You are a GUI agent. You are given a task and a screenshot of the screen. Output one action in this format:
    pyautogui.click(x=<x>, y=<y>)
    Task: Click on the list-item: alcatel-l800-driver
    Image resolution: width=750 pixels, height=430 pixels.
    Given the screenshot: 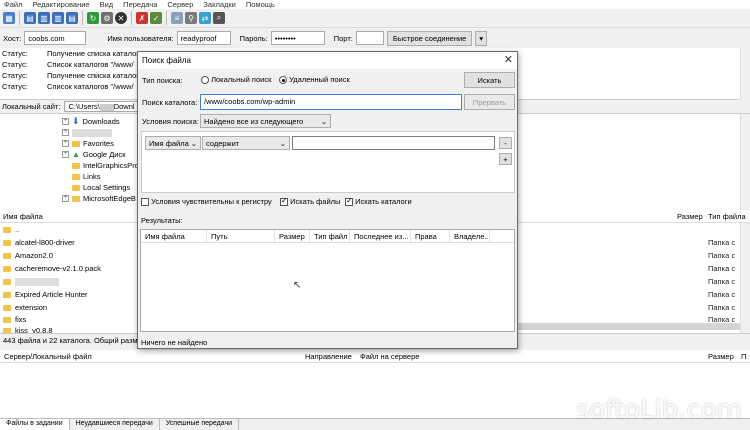 What is the action you would take?
    pyautogui.click(x=39, y=242)
    